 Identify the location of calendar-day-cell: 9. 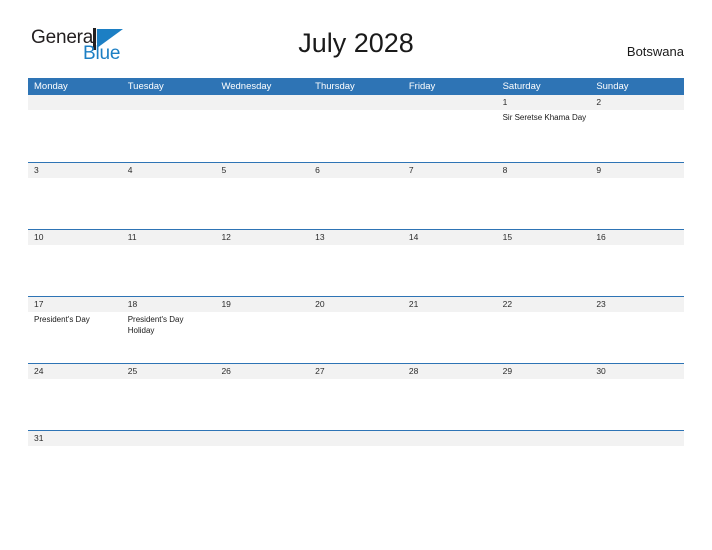
(637, 196).